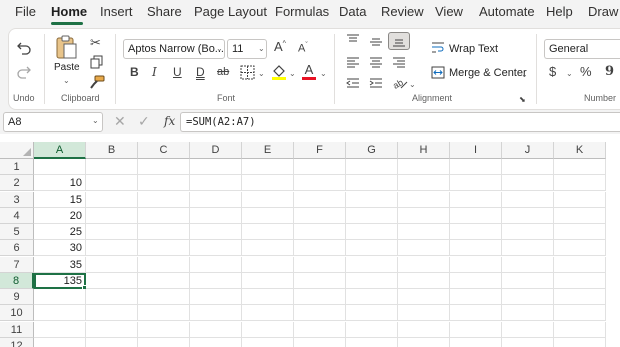 The height and width of the screenshot is (347, 620). Describe the element at coordinates (60, 280) in the screenshot. I see `cell-a8: 135` at that location.